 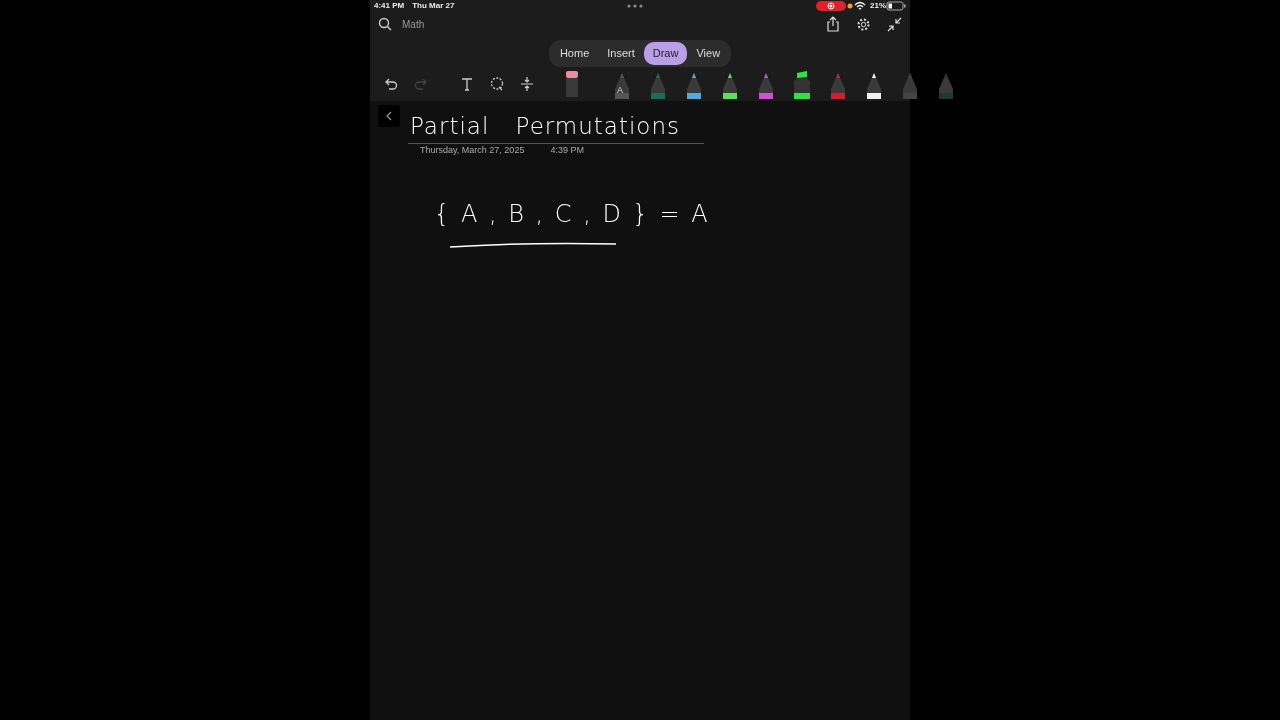 I want to click on eraser-icon, so click(x=572, y=83).